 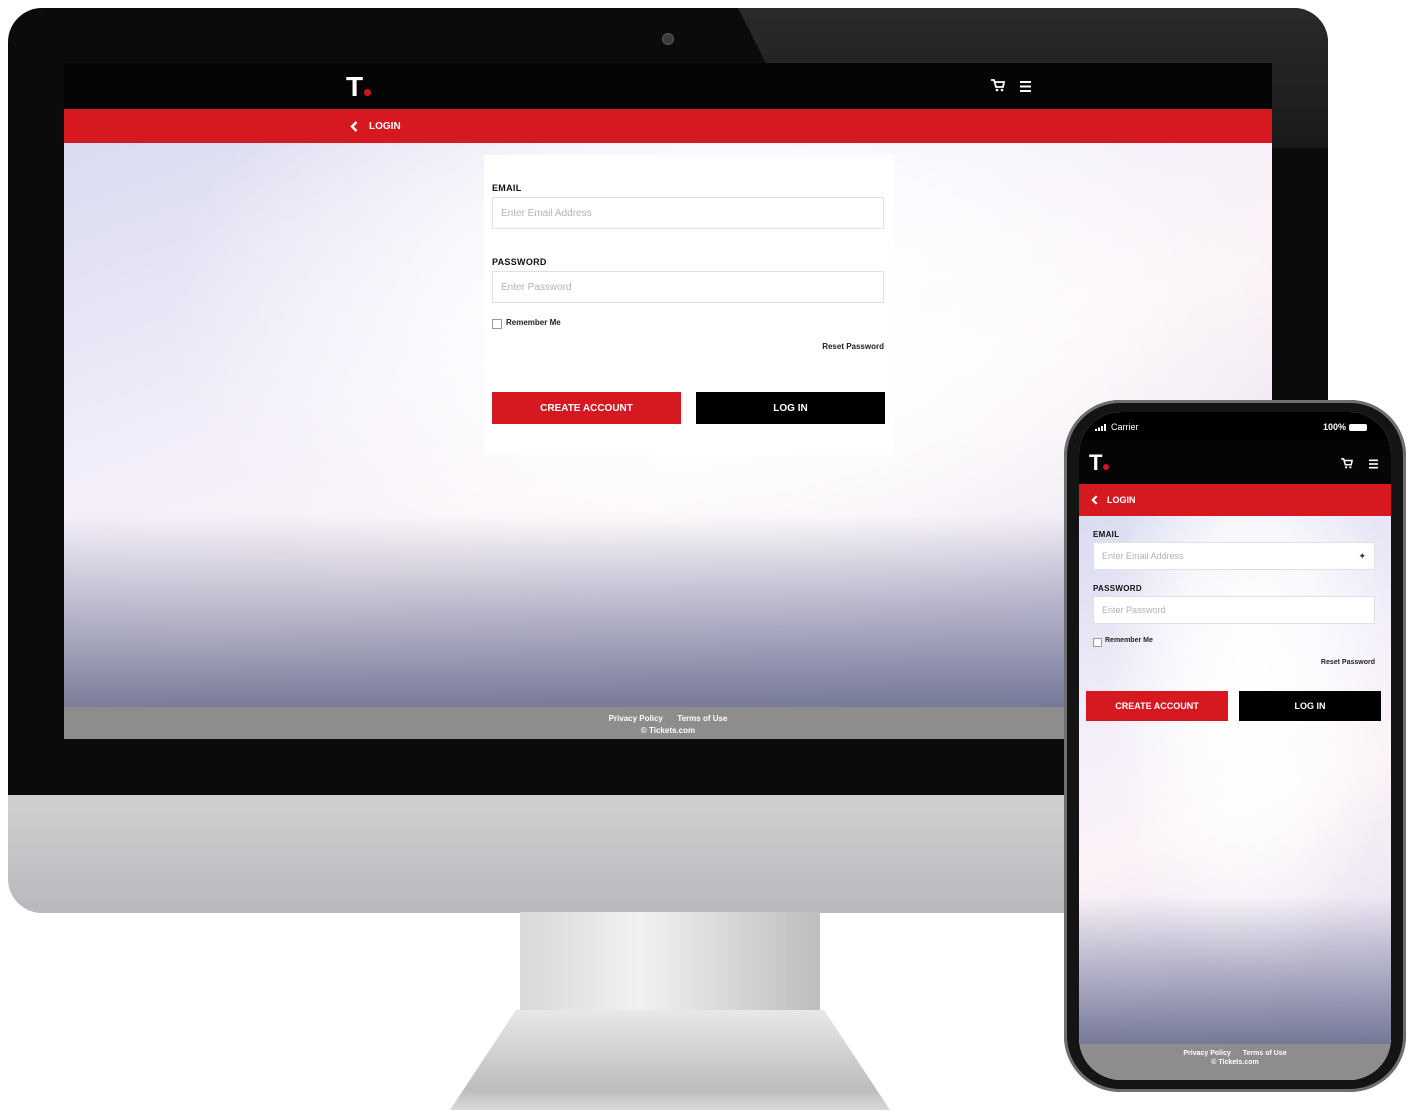 I want to click on logo-dot, so click(x=368, y=92).